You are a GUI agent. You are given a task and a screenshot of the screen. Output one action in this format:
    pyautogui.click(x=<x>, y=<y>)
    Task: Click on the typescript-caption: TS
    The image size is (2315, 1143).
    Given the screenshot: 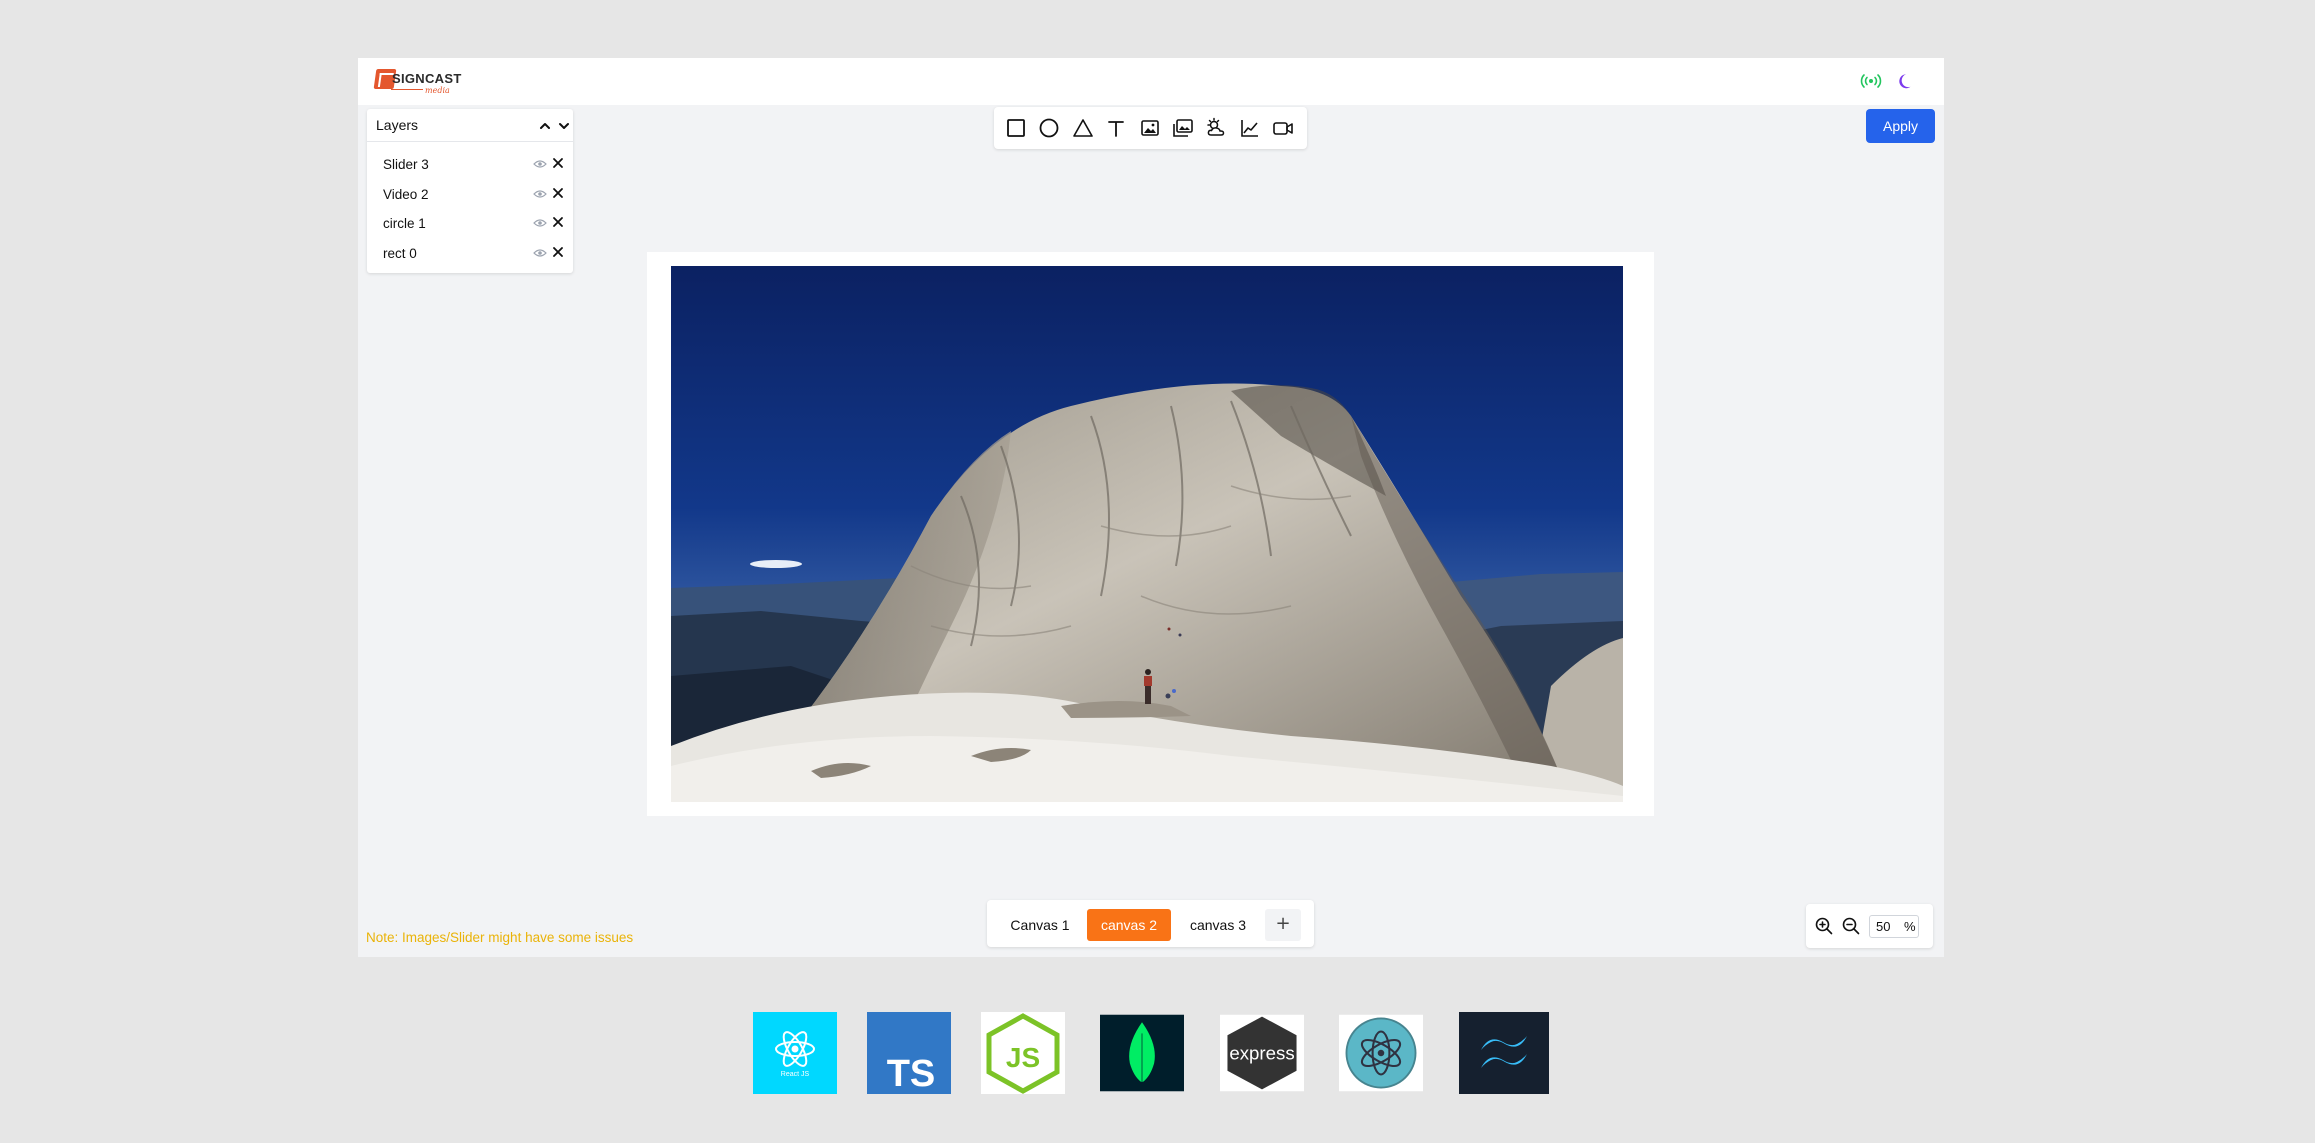 What is the action you would take?
    pyautogui.click(x=911, y=1073)
    